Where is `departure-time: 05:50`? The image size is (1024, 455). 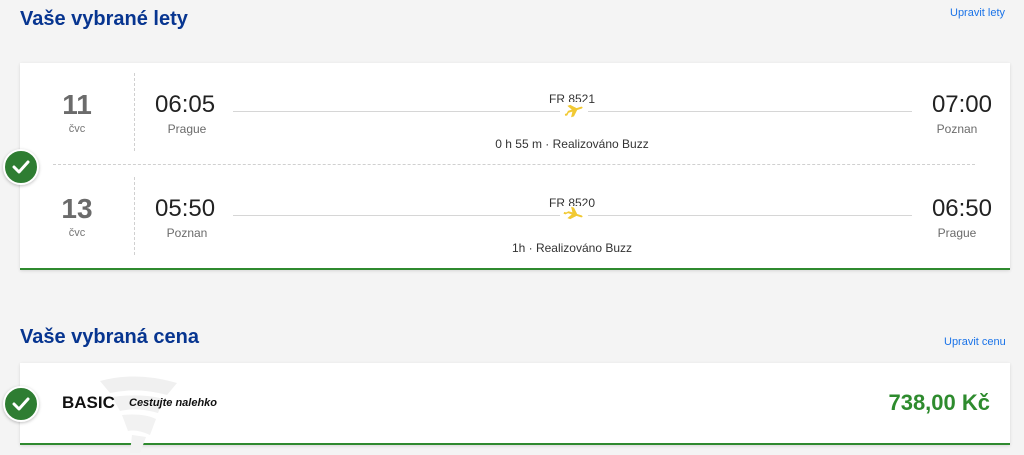
departure-time: 05:50 is located at coordinates (185, 208).